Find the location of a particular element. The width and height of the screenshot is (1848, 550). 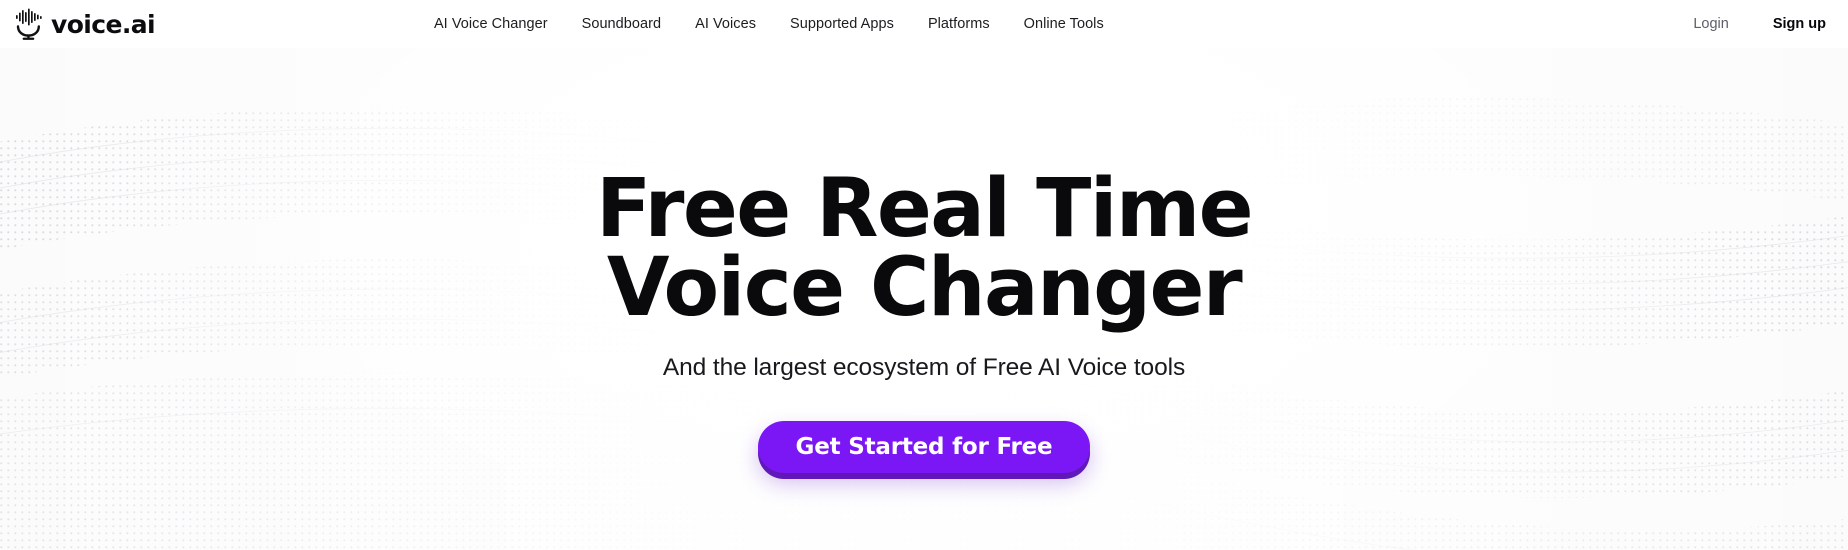

signup-link: Sign up is located at coordinates (1799, 24).